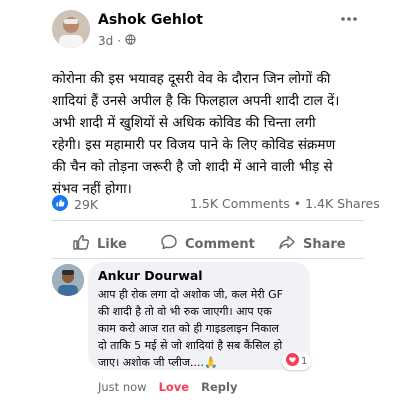 The width and height of the screenshot is (400, 400). Describe the element at coordinates (285, 203) in the screenshot. I see `comments-shares-count: 1.5K Comments • 1.4K Shares` at that location.